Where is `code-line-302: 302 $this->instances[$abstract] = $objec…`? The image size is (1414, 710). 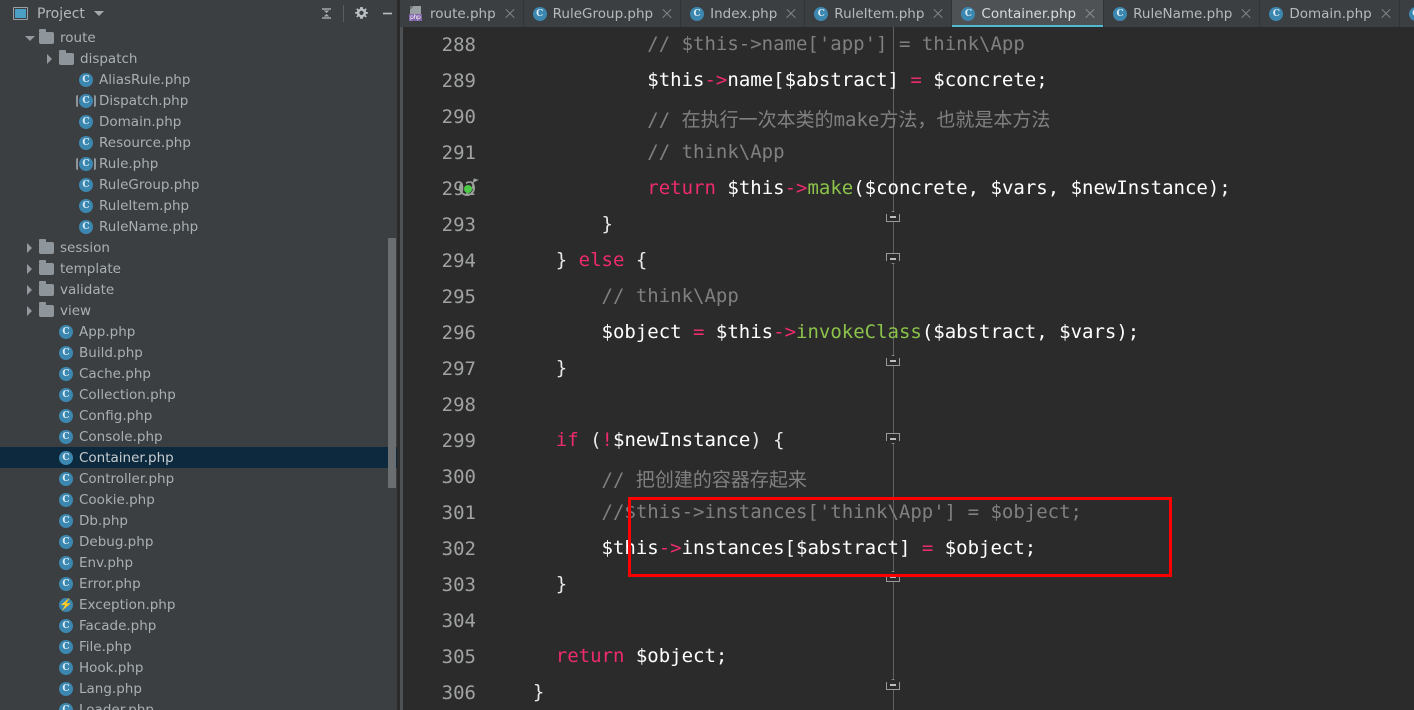
code-line-302: 302 $this->instances[$abstract] = $objec… is located at coordinates (907, 549).